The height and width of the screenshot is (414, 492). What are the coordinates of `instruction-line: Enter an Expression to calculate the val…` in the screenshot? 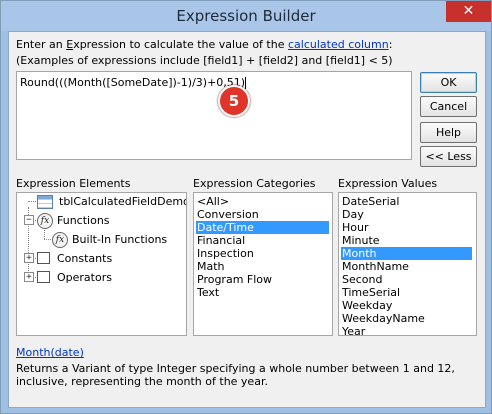 It's located at (204, 44).